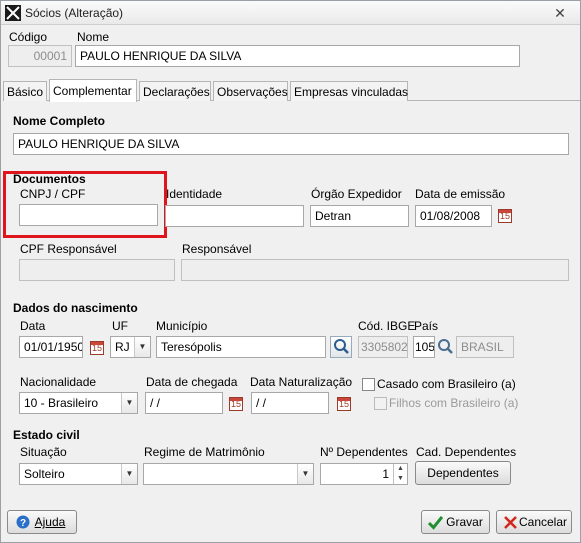 The height and width of the screenshot is (543, 581). What do you see at coordinates (364, 474) in the screenshot?
I see `dependentes-count-field: 1 ▲ ▼` at bounding box center [364, 474].